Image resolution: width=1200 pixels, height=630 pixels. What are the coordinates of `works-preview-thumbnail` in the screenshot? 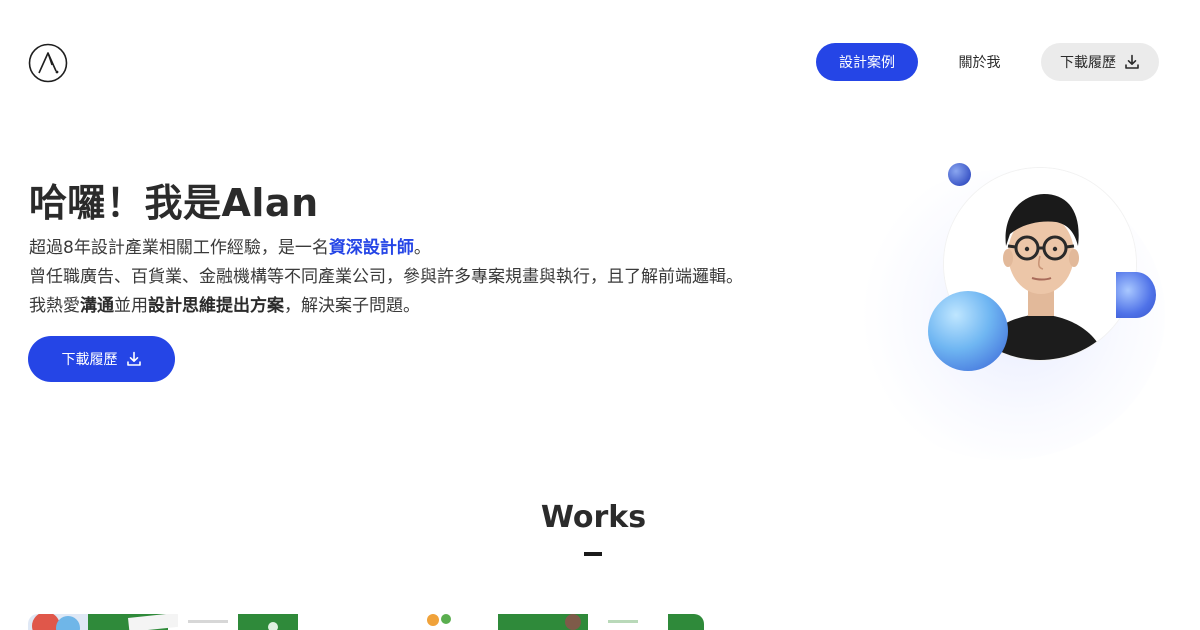 It's located at (366, 622).